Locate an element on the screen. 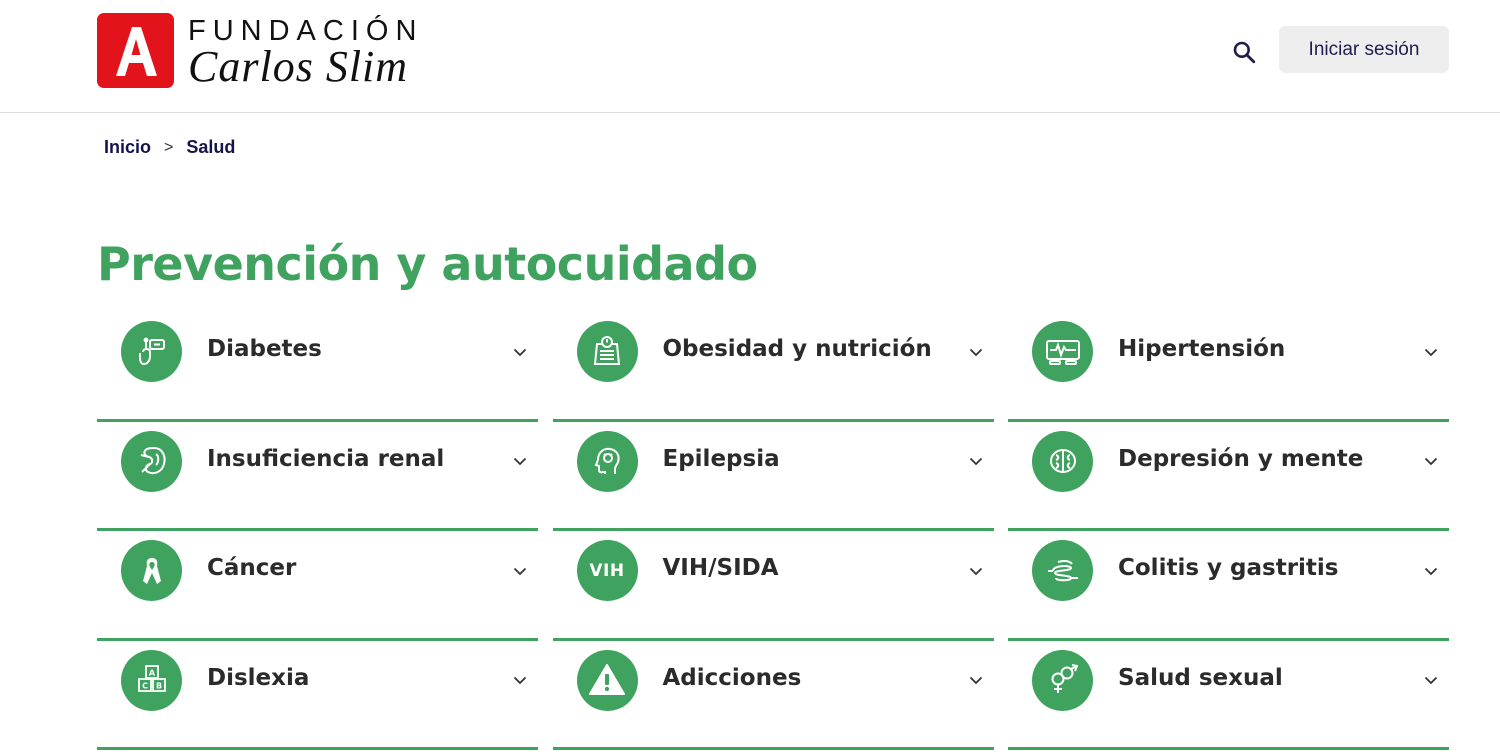 This screenshot has height=755, width=1500. intestine-icon is located at coordinates (1062, 570).